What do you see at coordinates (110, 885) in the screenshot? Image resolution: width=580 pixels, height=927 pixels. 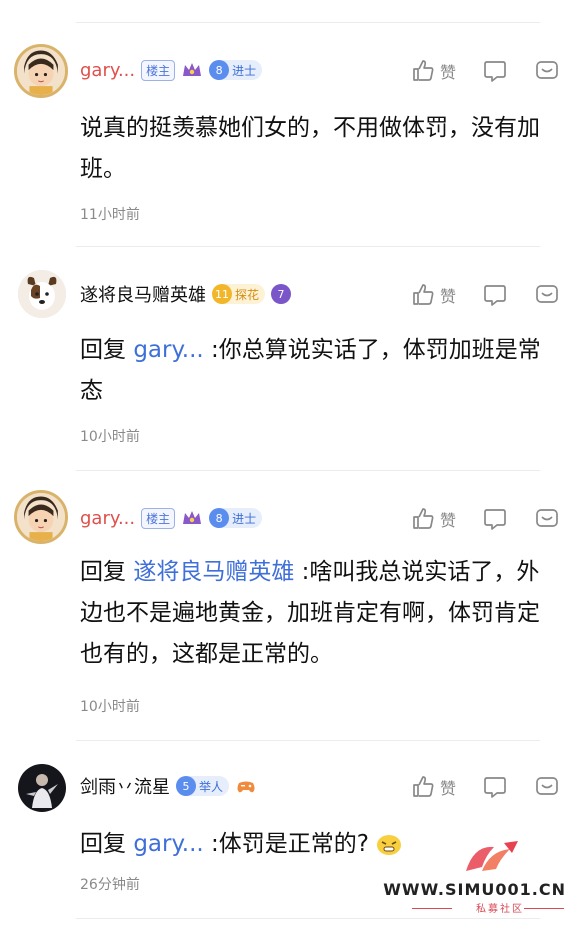 I see `timestamp: 26分钟前` at bounding box center [110, 885].